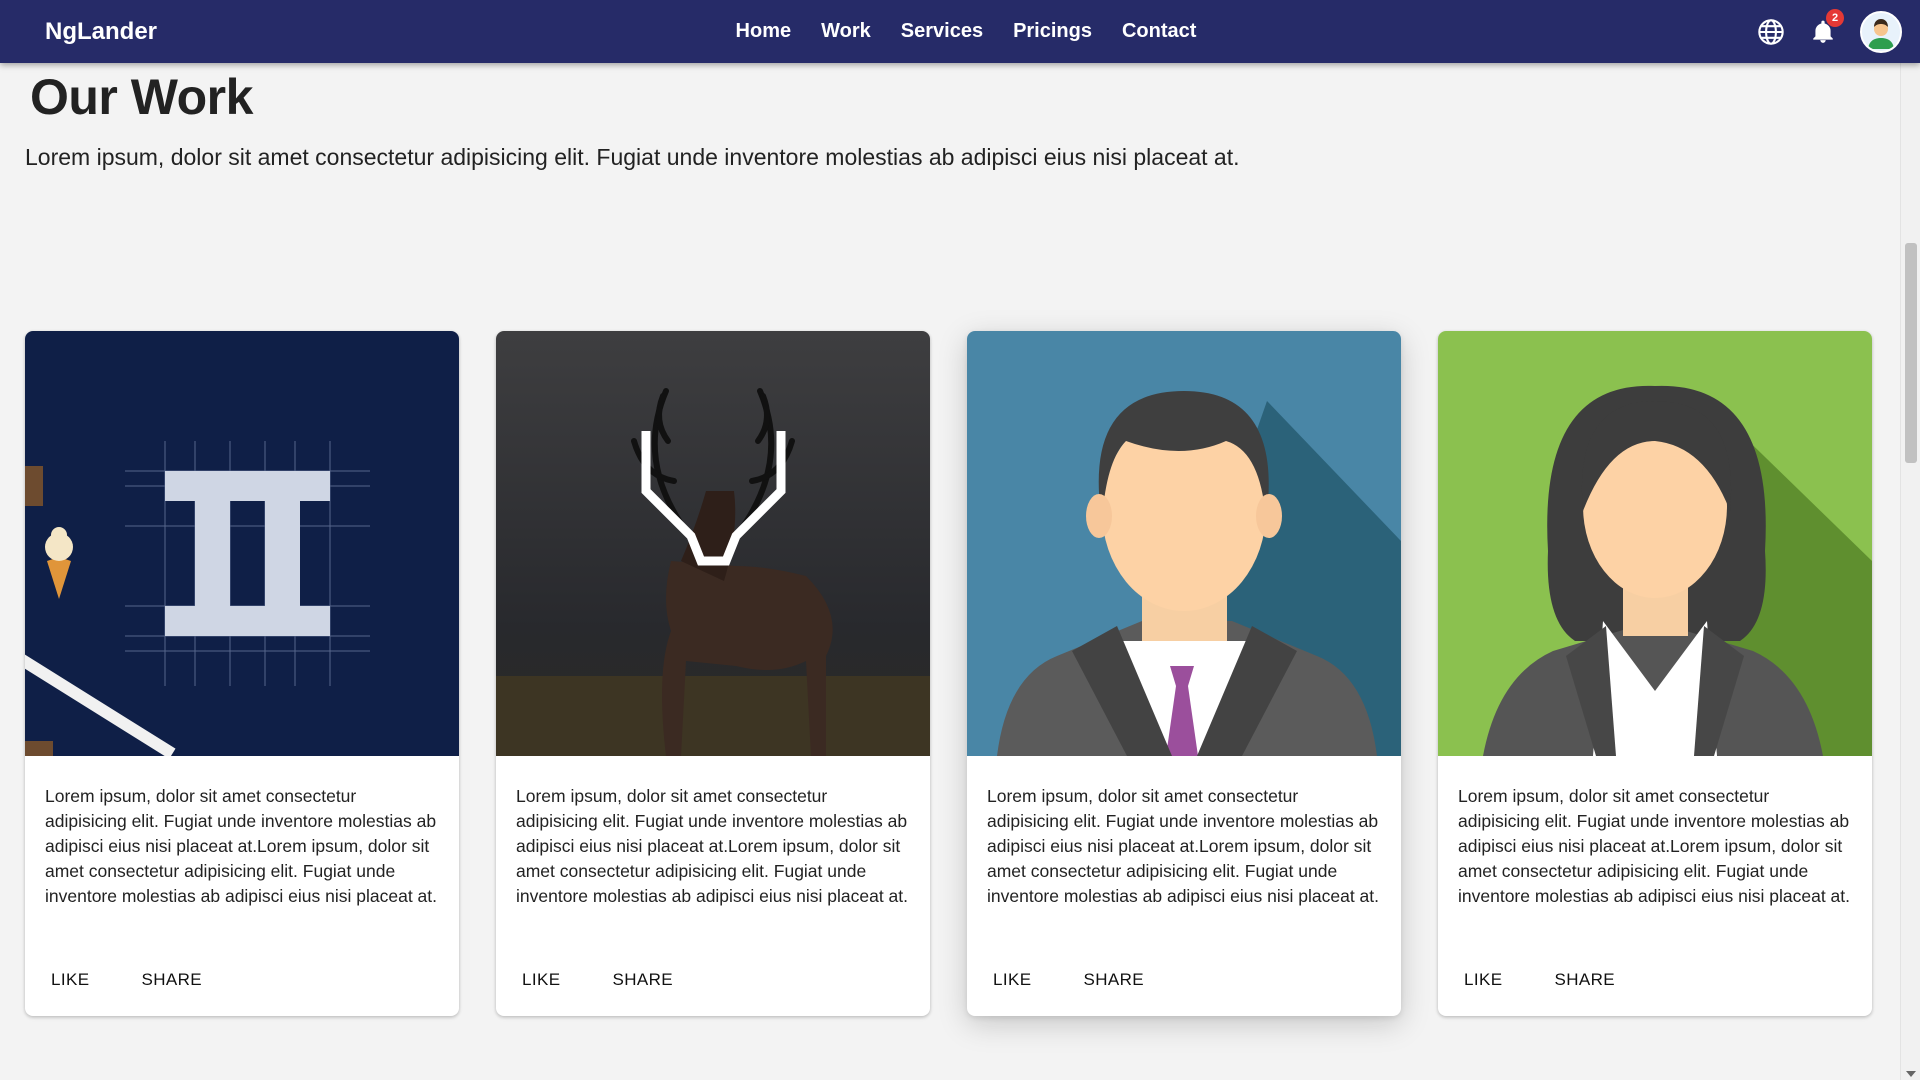  I want to click on avatar, so click(1881, 31).